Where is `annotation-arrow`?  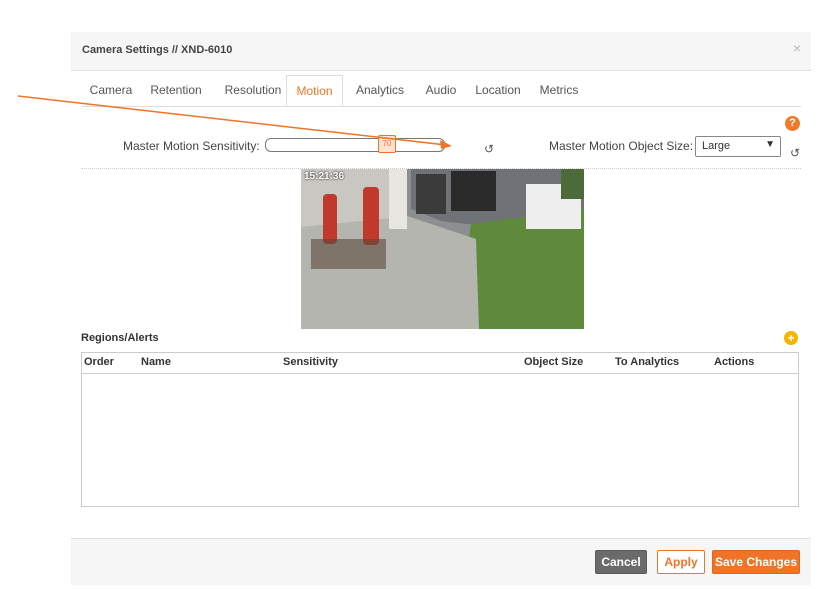 annotation-arrow is located at coordinates (234, 122).